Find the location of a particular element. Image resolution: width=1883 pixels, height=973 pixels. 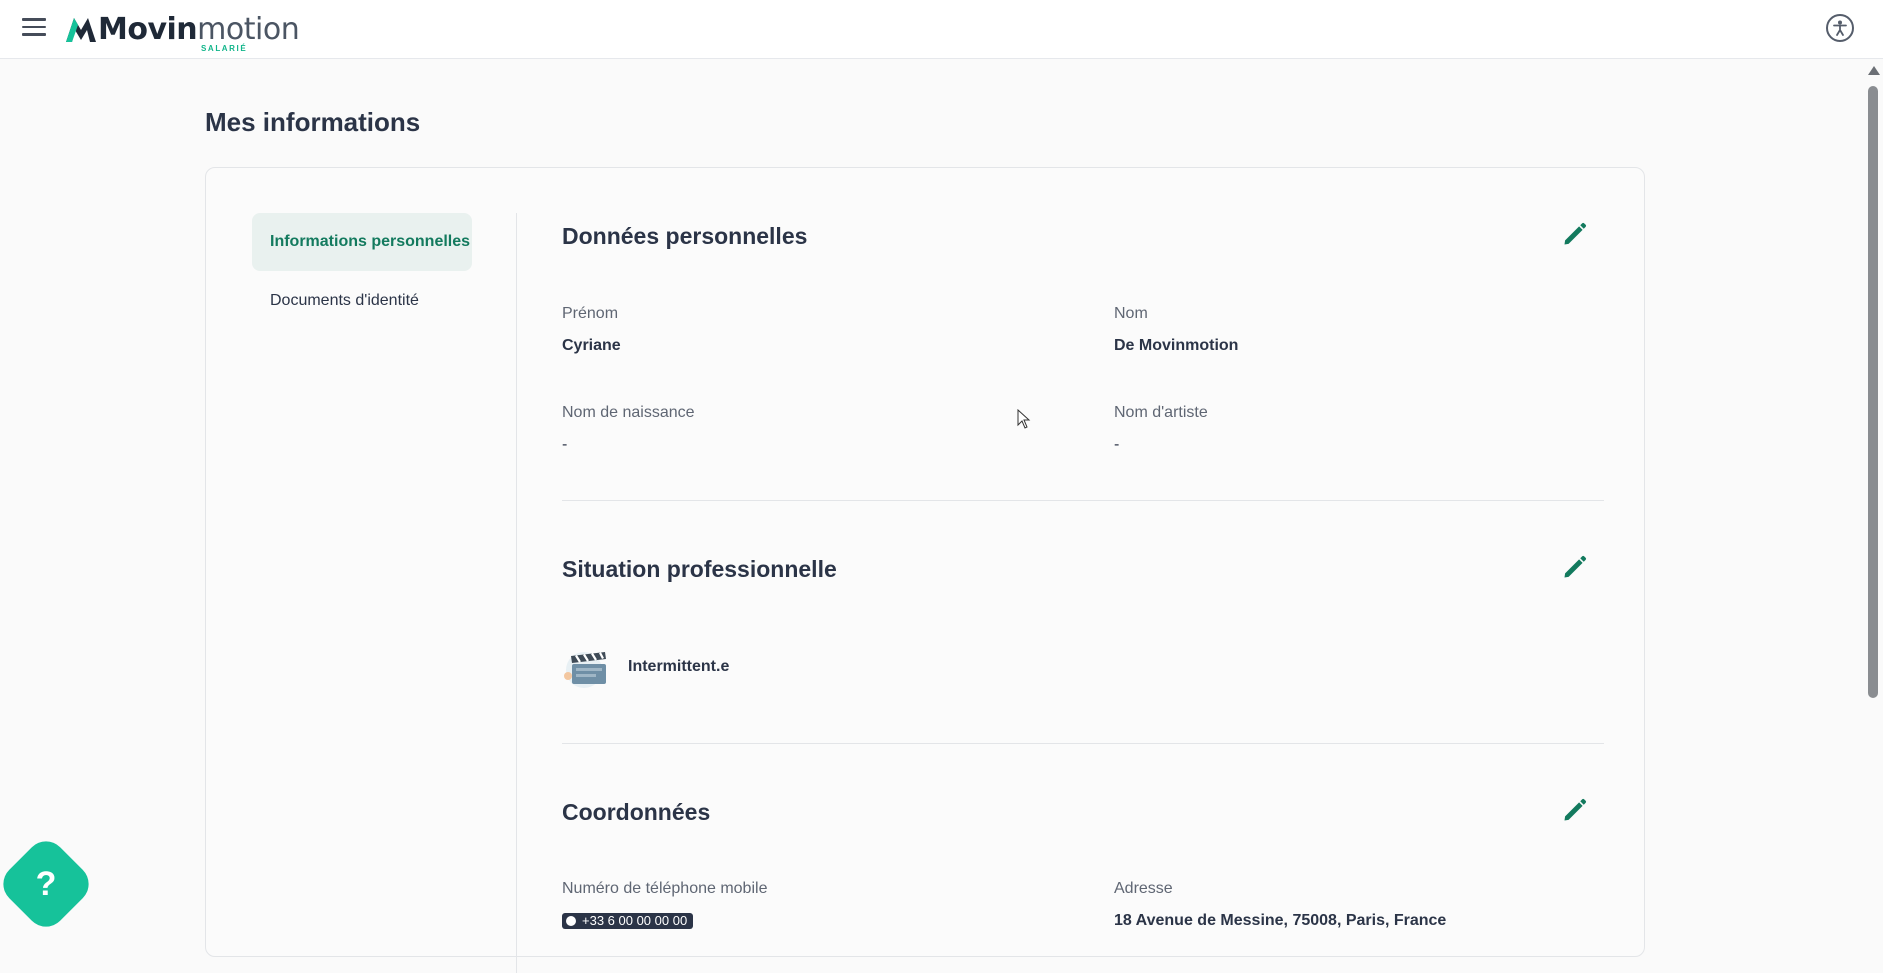

field-label-artist-name: Nom d'artiste is located at coordinates (1161, 412).